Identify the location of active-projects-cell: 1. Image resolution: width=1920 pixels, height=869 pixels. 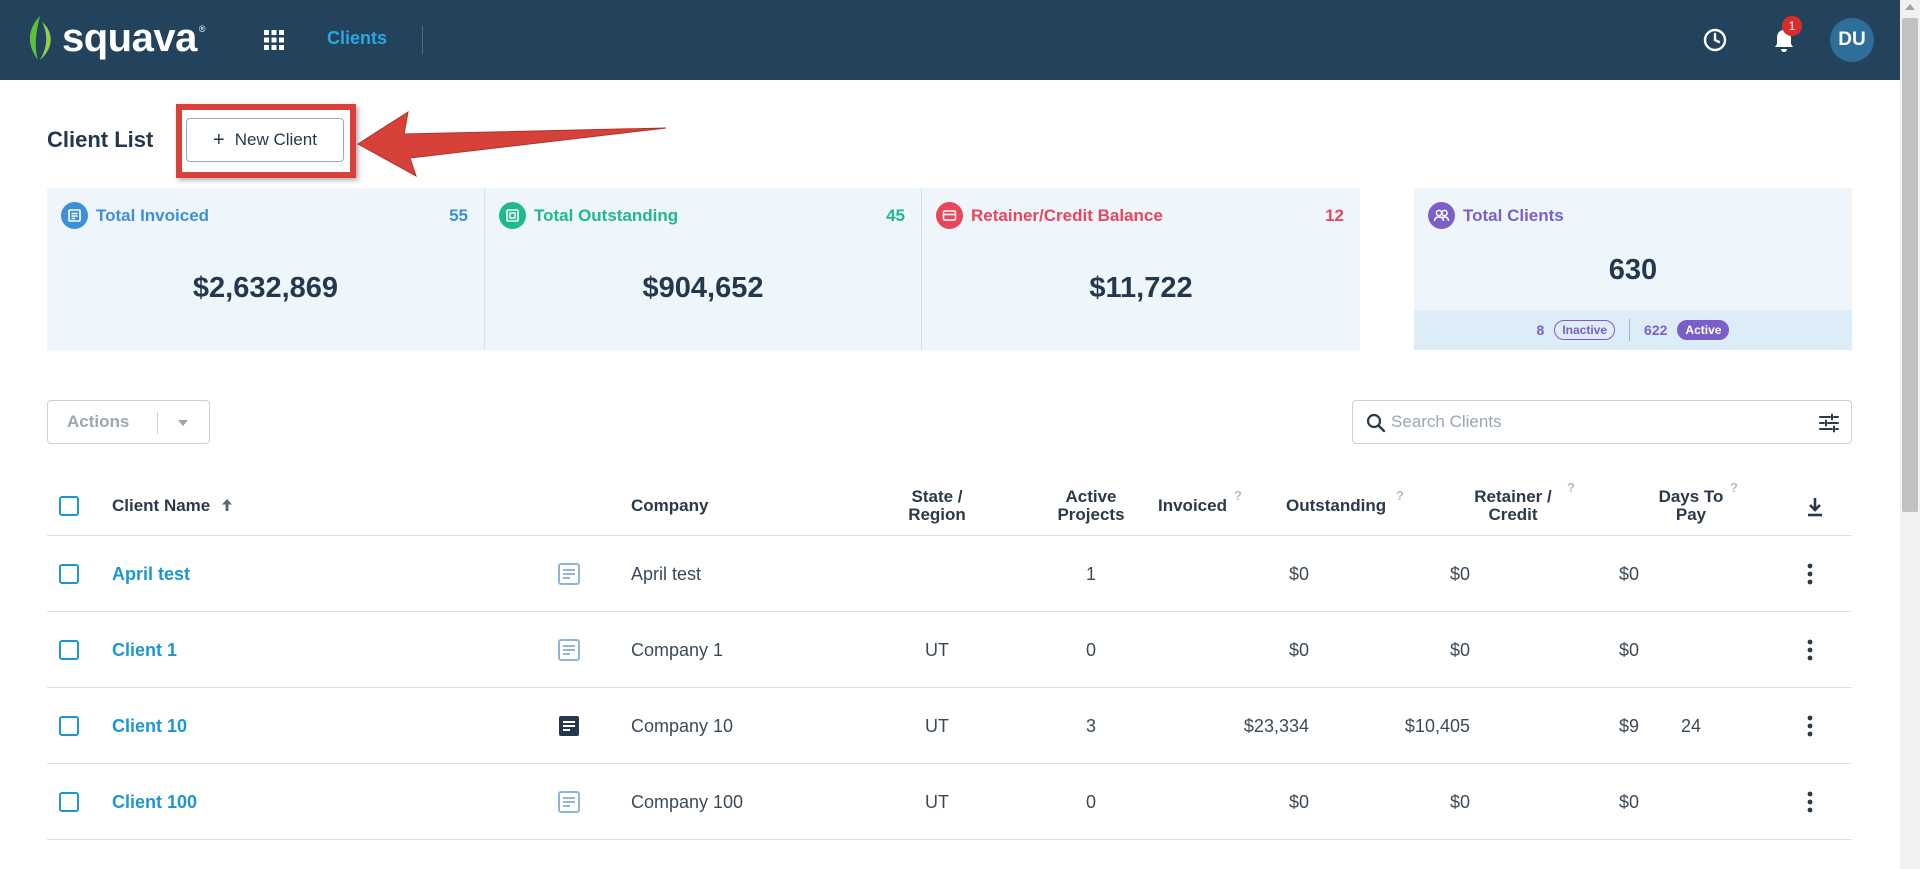
(1090, 574).